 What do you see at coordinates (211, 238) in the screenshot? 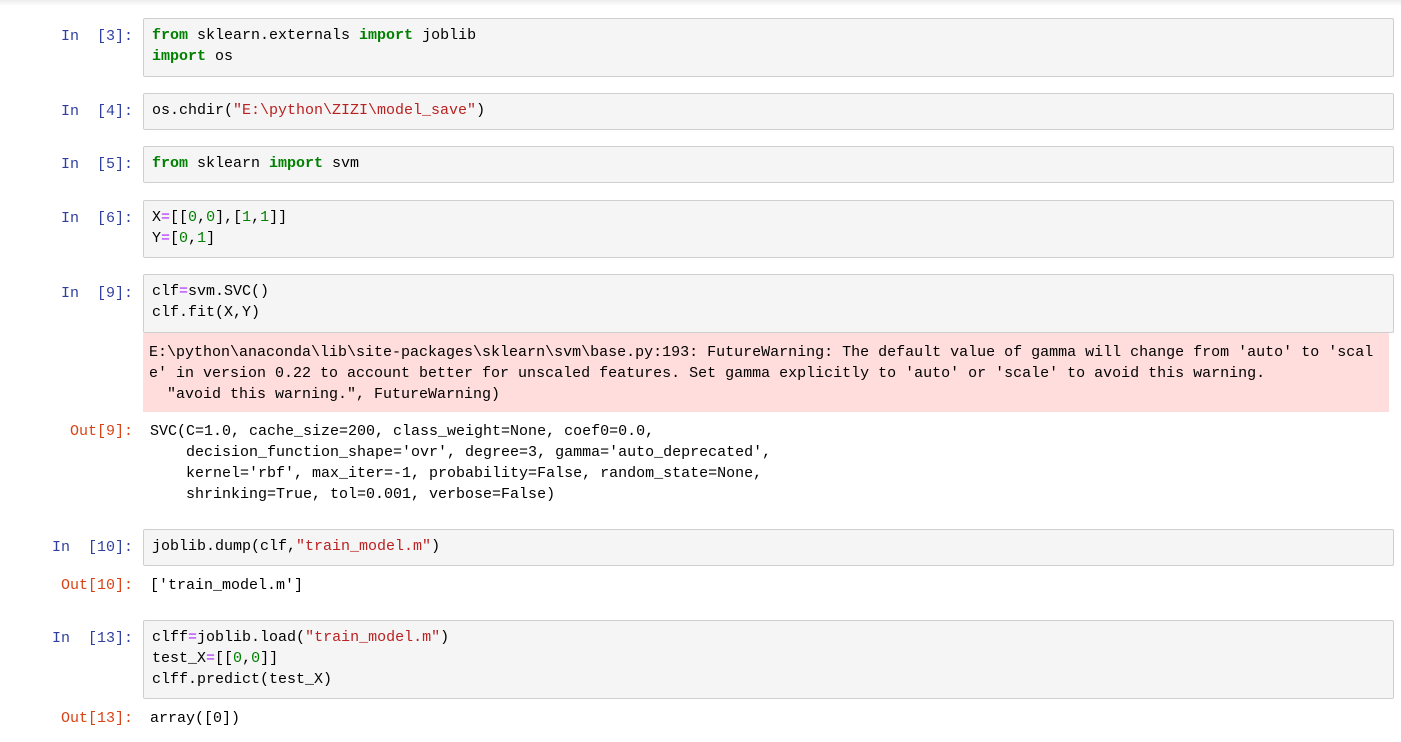
I see `code-token: ]` at bounding box center [211, 238].